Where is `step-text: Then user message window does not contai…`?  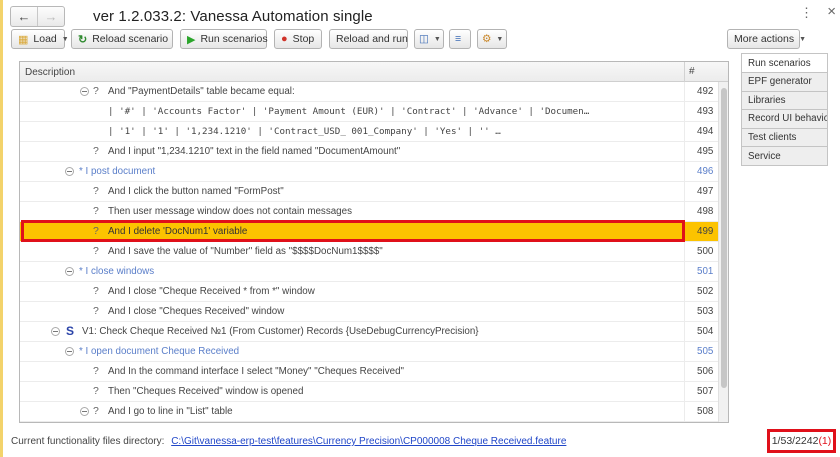
step-text: Then user message window does not contai… is located at coordinates (230, 211).